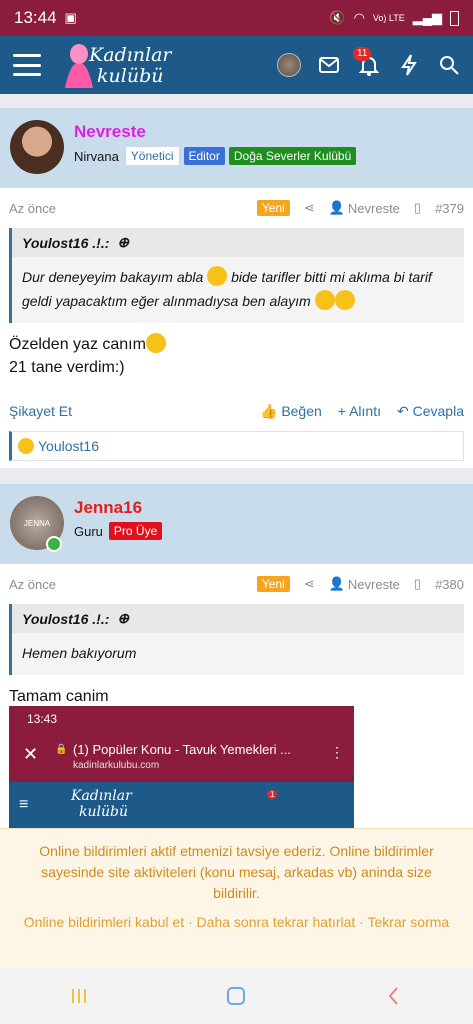 The height and width of the screenshot is (1024, 473). I want to click on badge-editor: Editor, so click(204, 156).